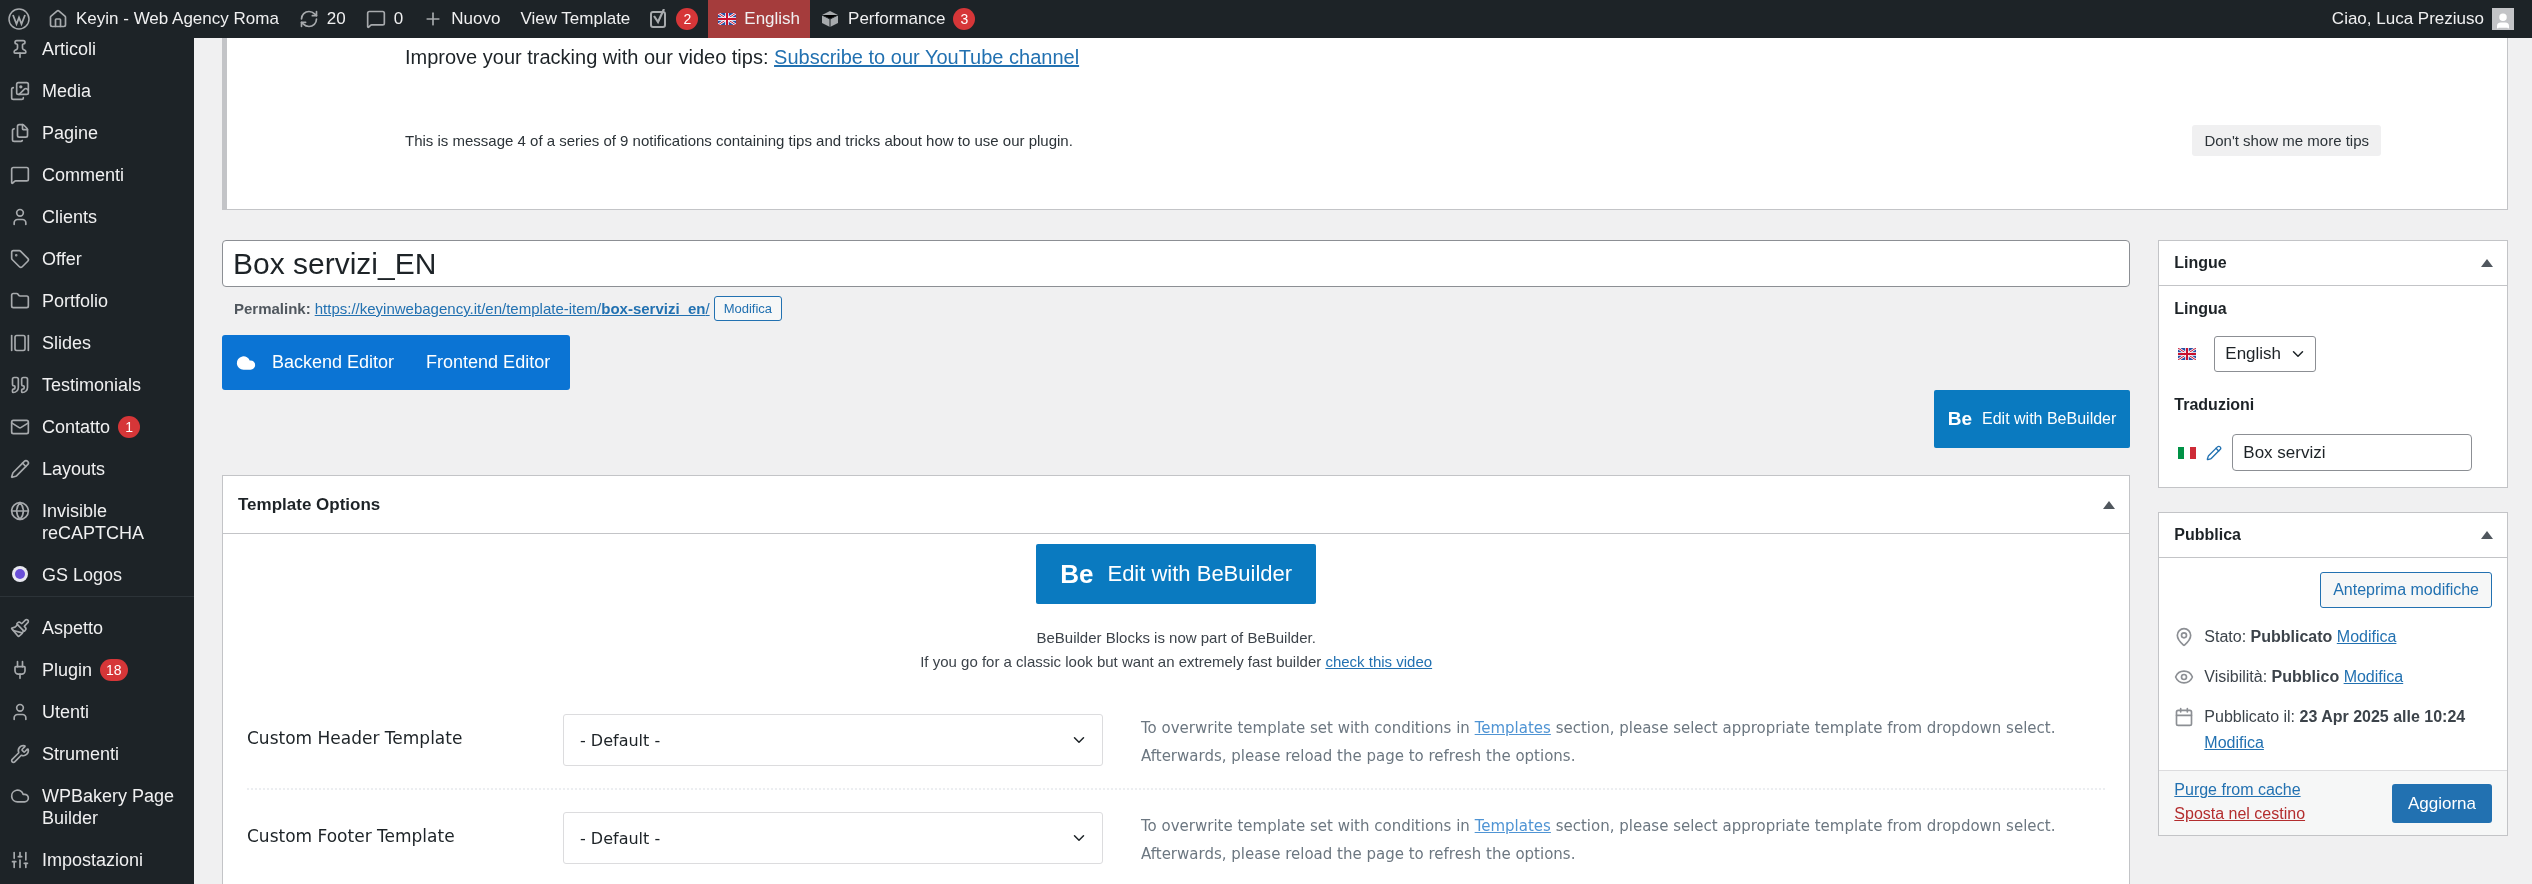 Image resolution: width=2532 pixels, height=884 pixels. I want to click on cloud-icon, so click(20, 796).